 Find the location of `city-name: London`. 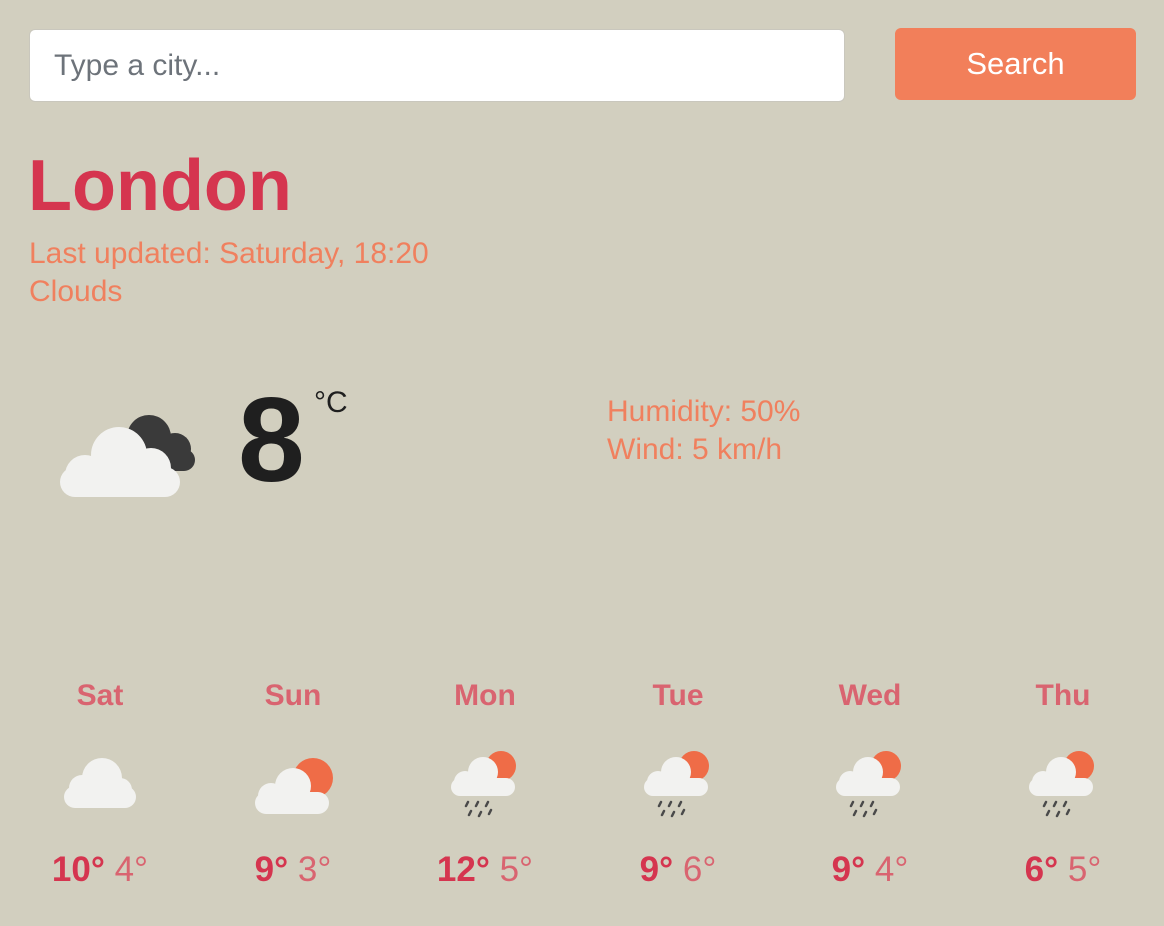

city-name: London is located at coordinates (160, 186).